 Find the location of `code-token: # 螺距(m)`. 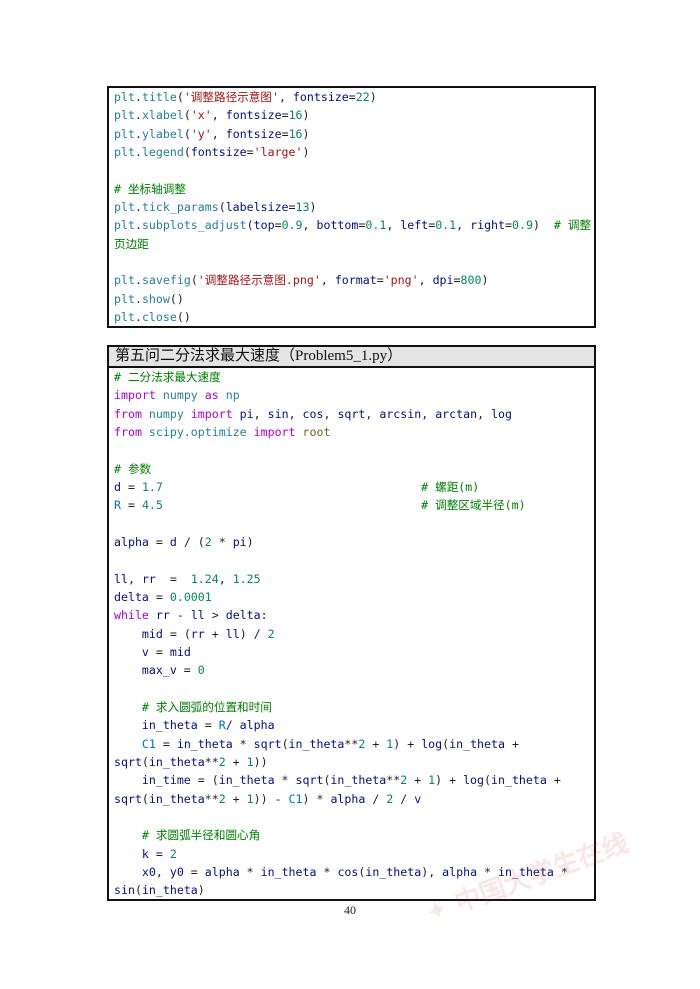

code-token: # 螺距(m) is located at coordinates (450, 486).